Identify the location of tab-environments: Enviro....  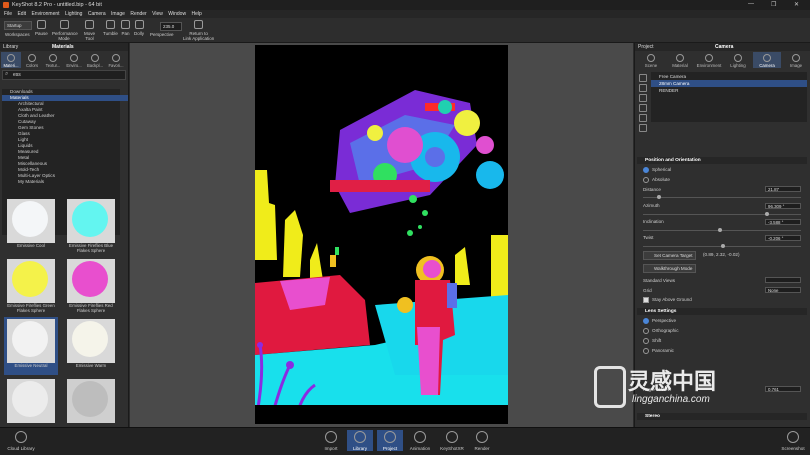
(74, 60).